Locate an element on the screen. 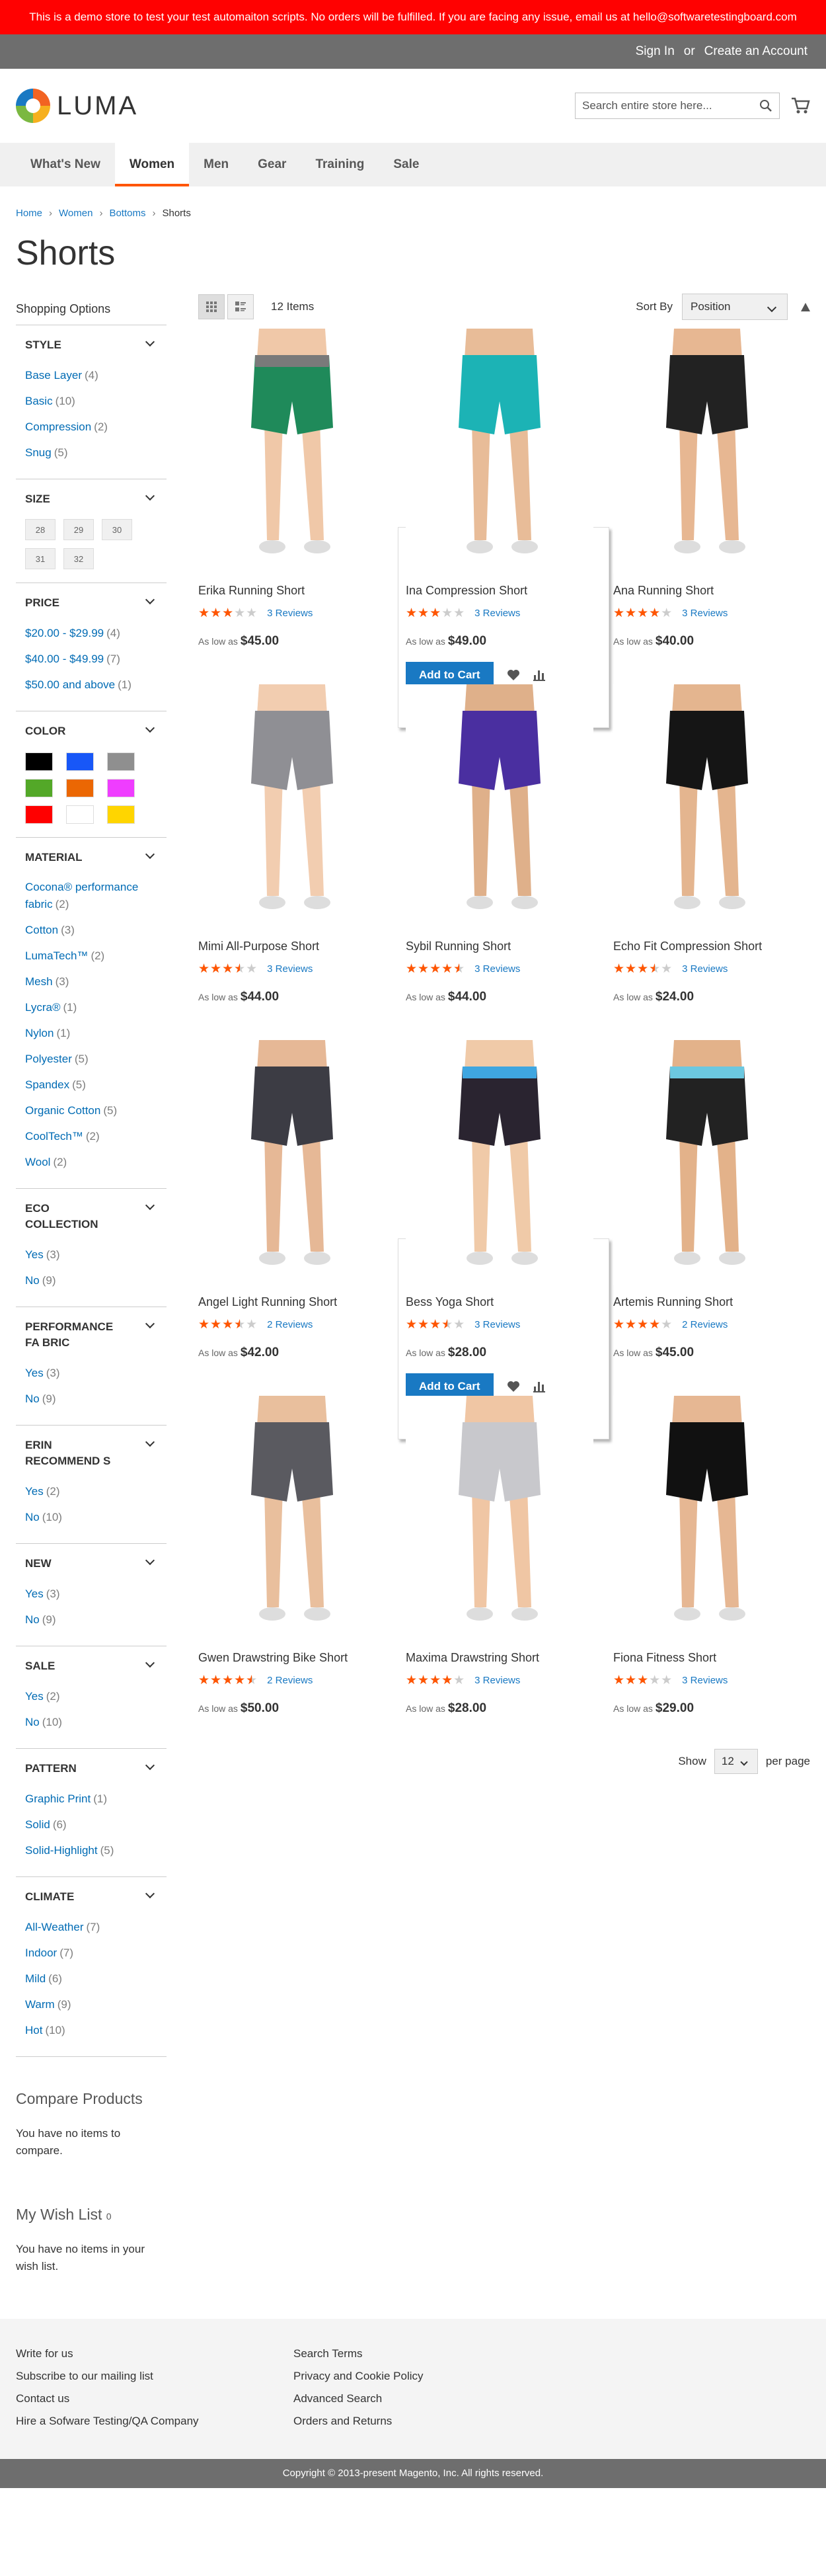 The image size is (826, 2576). filter-title: Style is located at coordinates (91, 345).